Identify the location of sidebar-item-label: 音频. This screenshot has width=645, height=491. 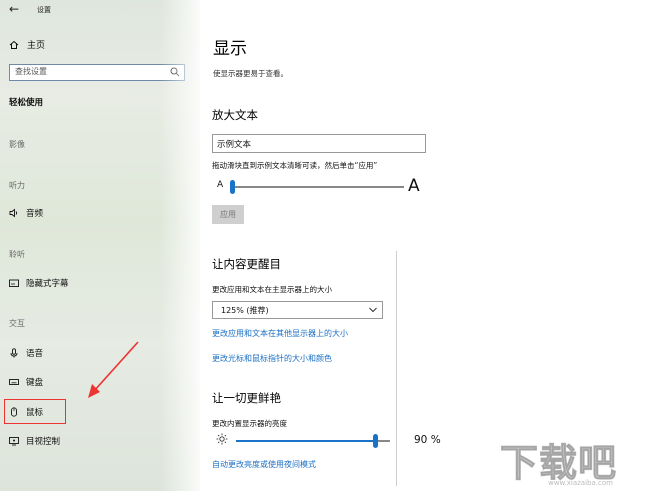
(35, 214).